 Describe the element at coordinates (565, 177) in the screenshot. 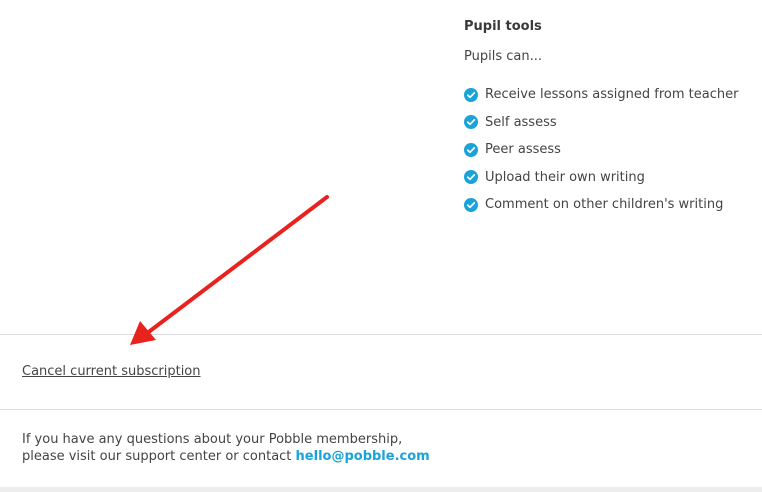

I see `feature-label: Upload their own writing` at that location.